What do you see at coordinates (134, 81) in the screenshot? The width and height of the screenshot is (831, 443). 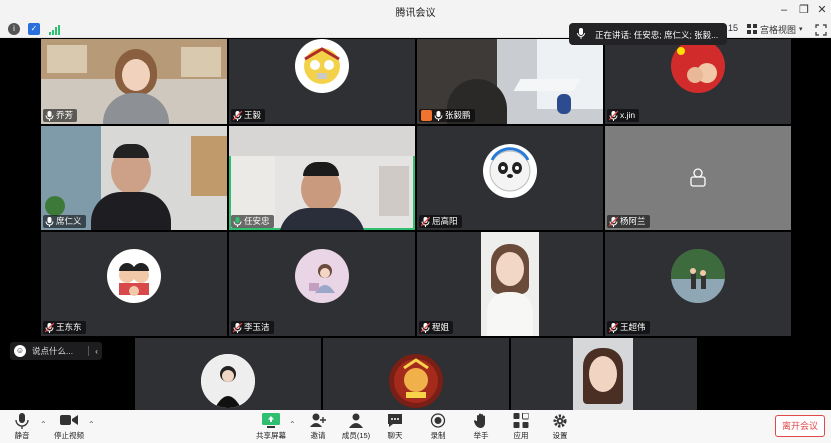 I see `video-tile: 乔芳` at bounding box center [134, 81].